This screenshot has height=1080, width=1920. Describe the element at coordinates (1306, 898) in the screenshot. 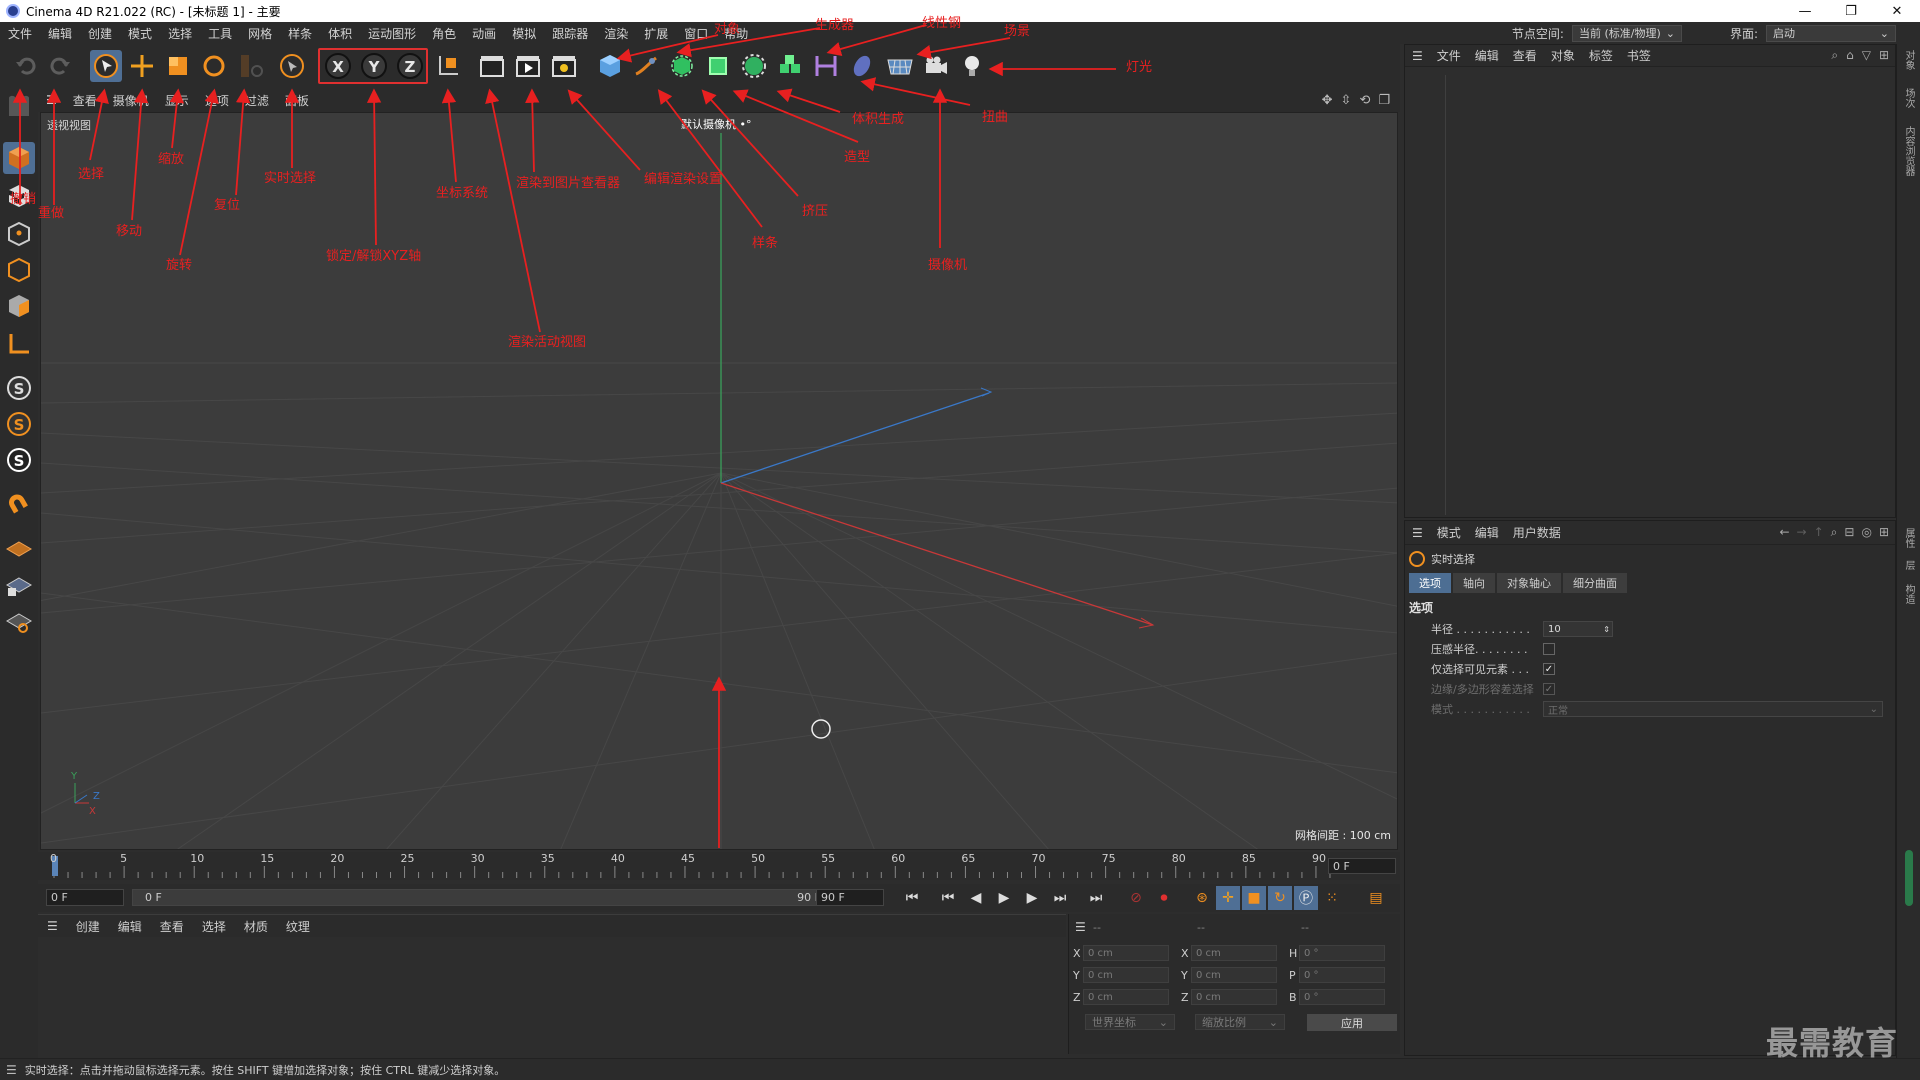

I see `record-parameter-button: Ⓟ` at that location.